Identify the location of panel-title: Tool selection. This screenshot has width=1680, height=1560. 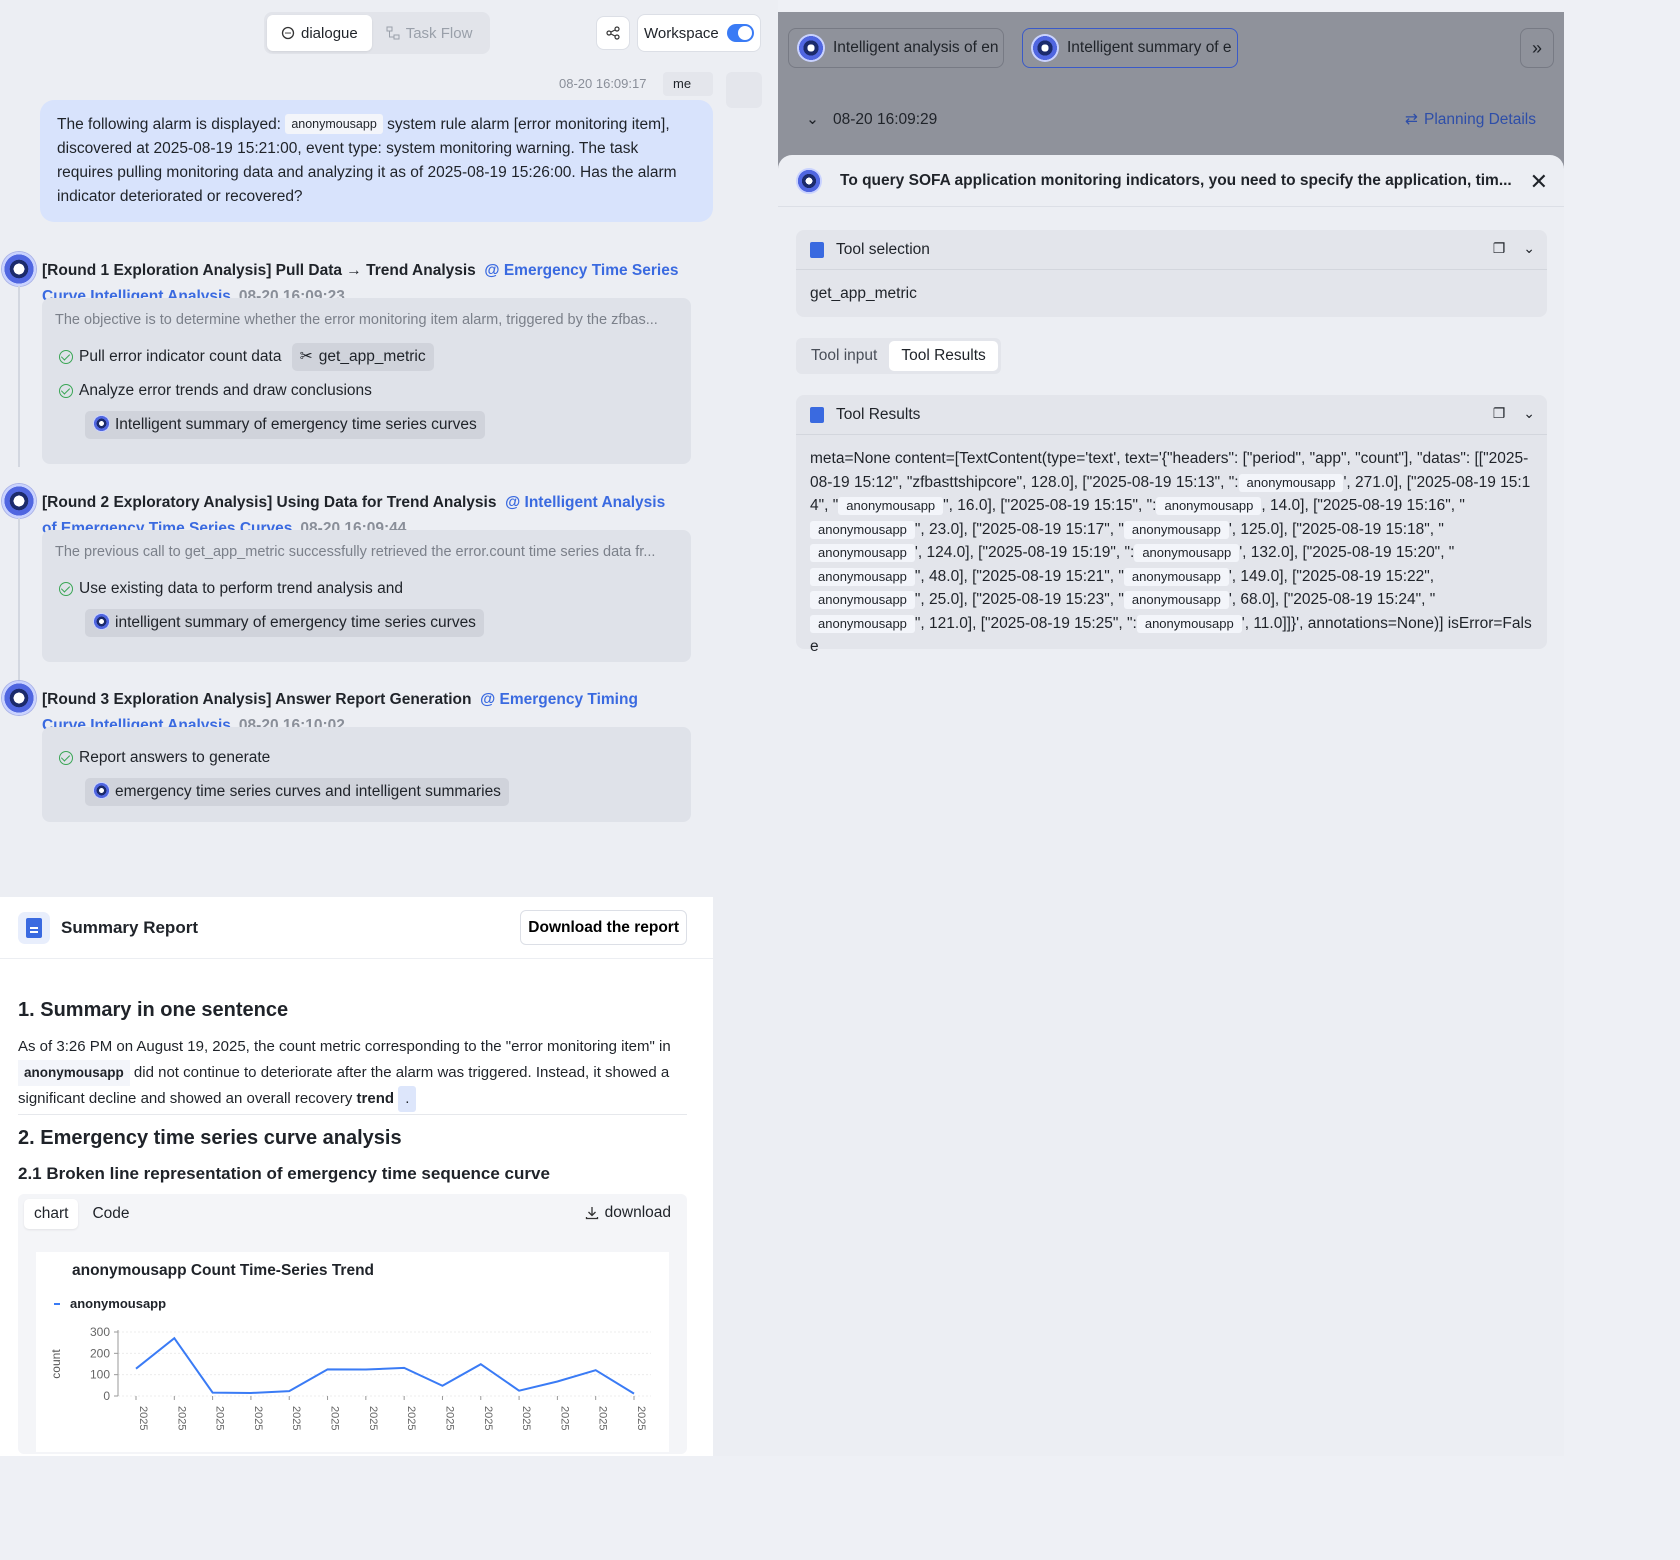
(883, 249).